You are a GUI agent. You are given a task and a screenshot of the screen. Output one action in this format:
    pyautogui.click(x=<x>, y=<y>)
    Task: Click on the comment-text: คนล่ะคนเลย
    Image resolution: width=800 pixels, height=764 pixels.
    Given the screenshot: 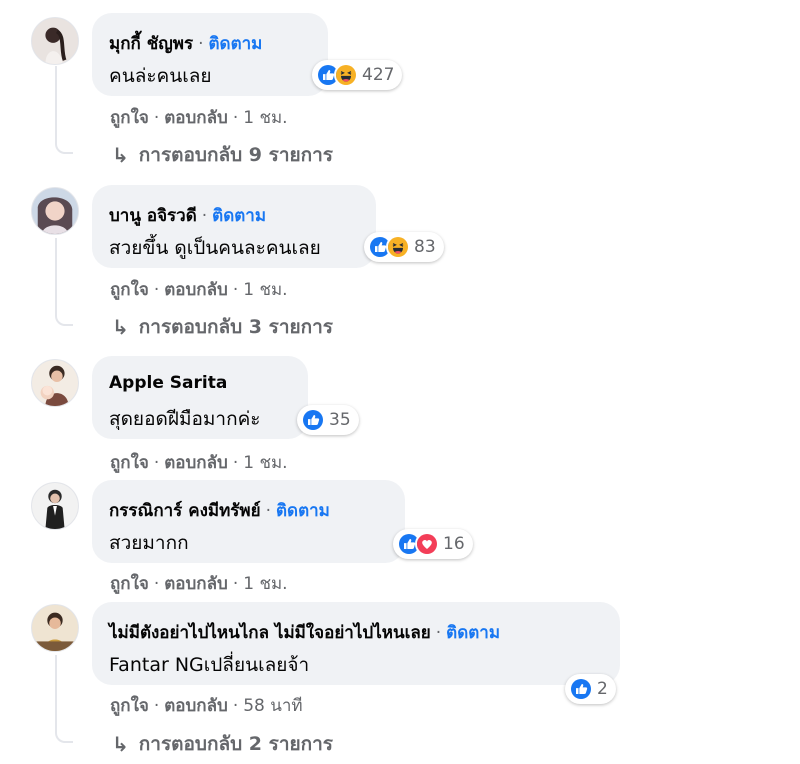 What is the action you would take?
    pyautogui.click(x=160, y=76)
    